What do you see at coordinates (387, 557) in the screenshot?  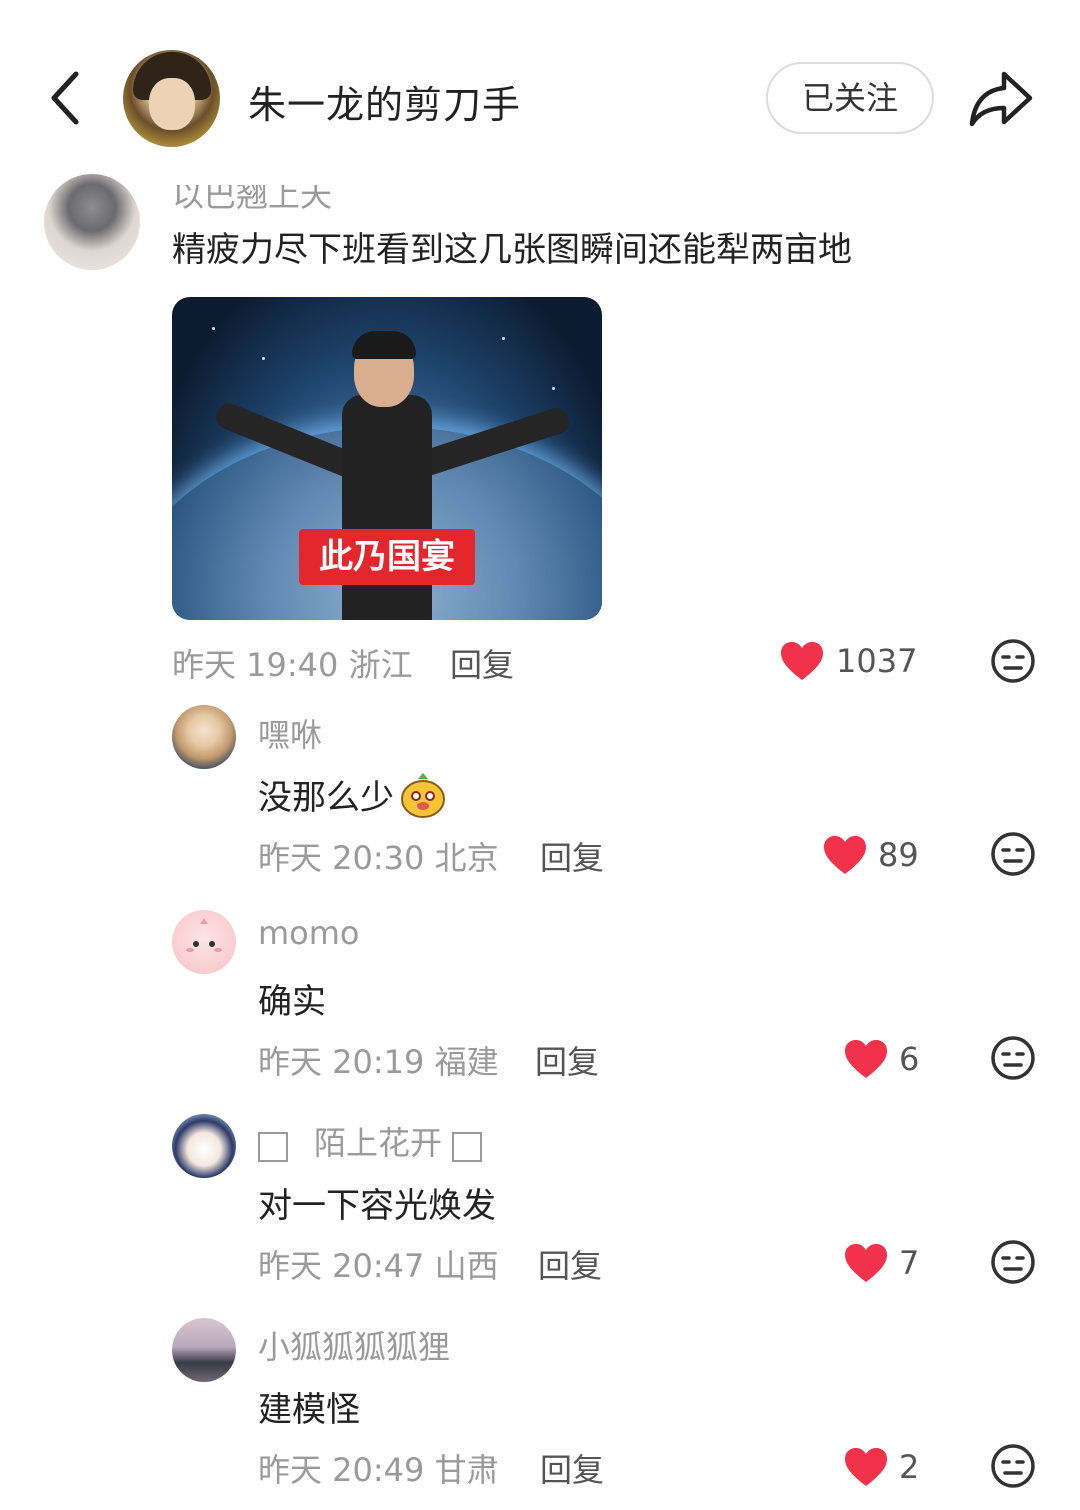 I see `image-caption: 此乃国宴` at bounding box center [387, 557].